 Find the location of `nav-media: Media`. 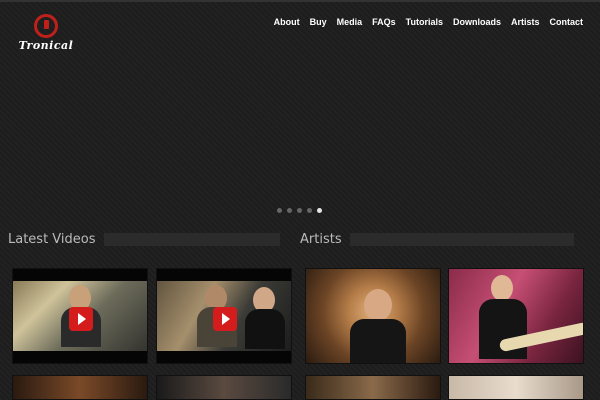

nav-media: Media is located at coordinates (350, 22).